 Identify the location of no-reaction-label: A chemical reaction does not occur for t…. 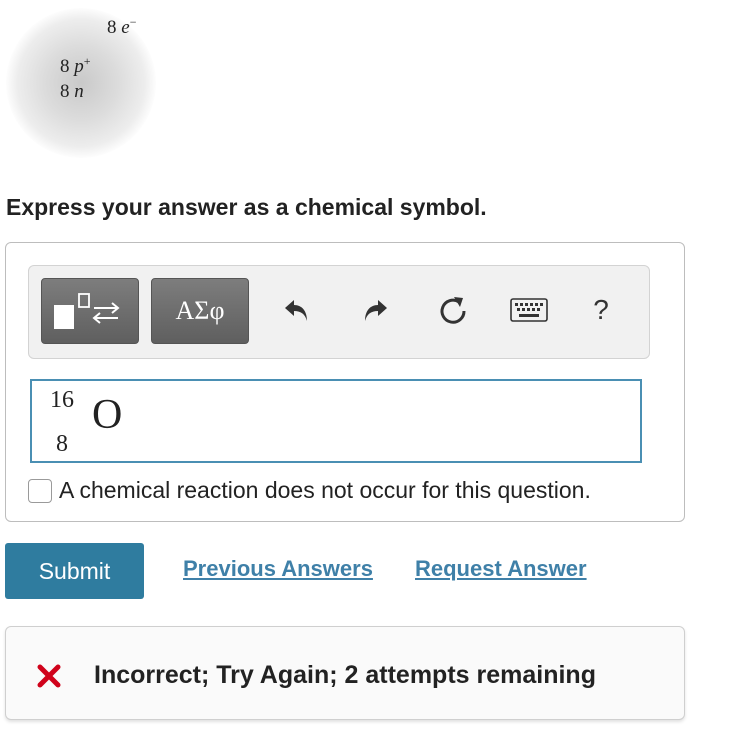
(325, 490).